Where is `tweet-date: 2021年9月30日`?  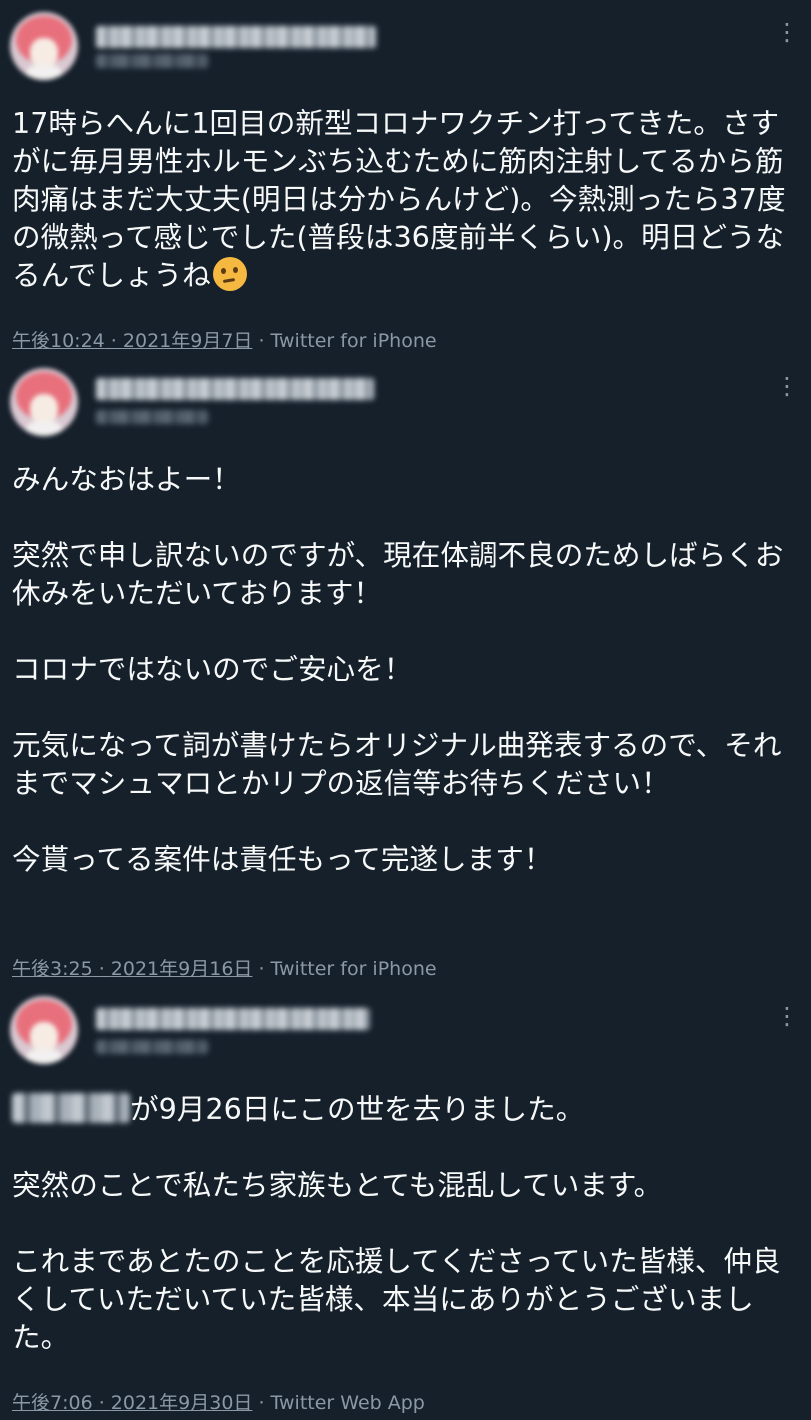
tweet-date: 2021年9月30日 is located at coordinates (181, 1403).